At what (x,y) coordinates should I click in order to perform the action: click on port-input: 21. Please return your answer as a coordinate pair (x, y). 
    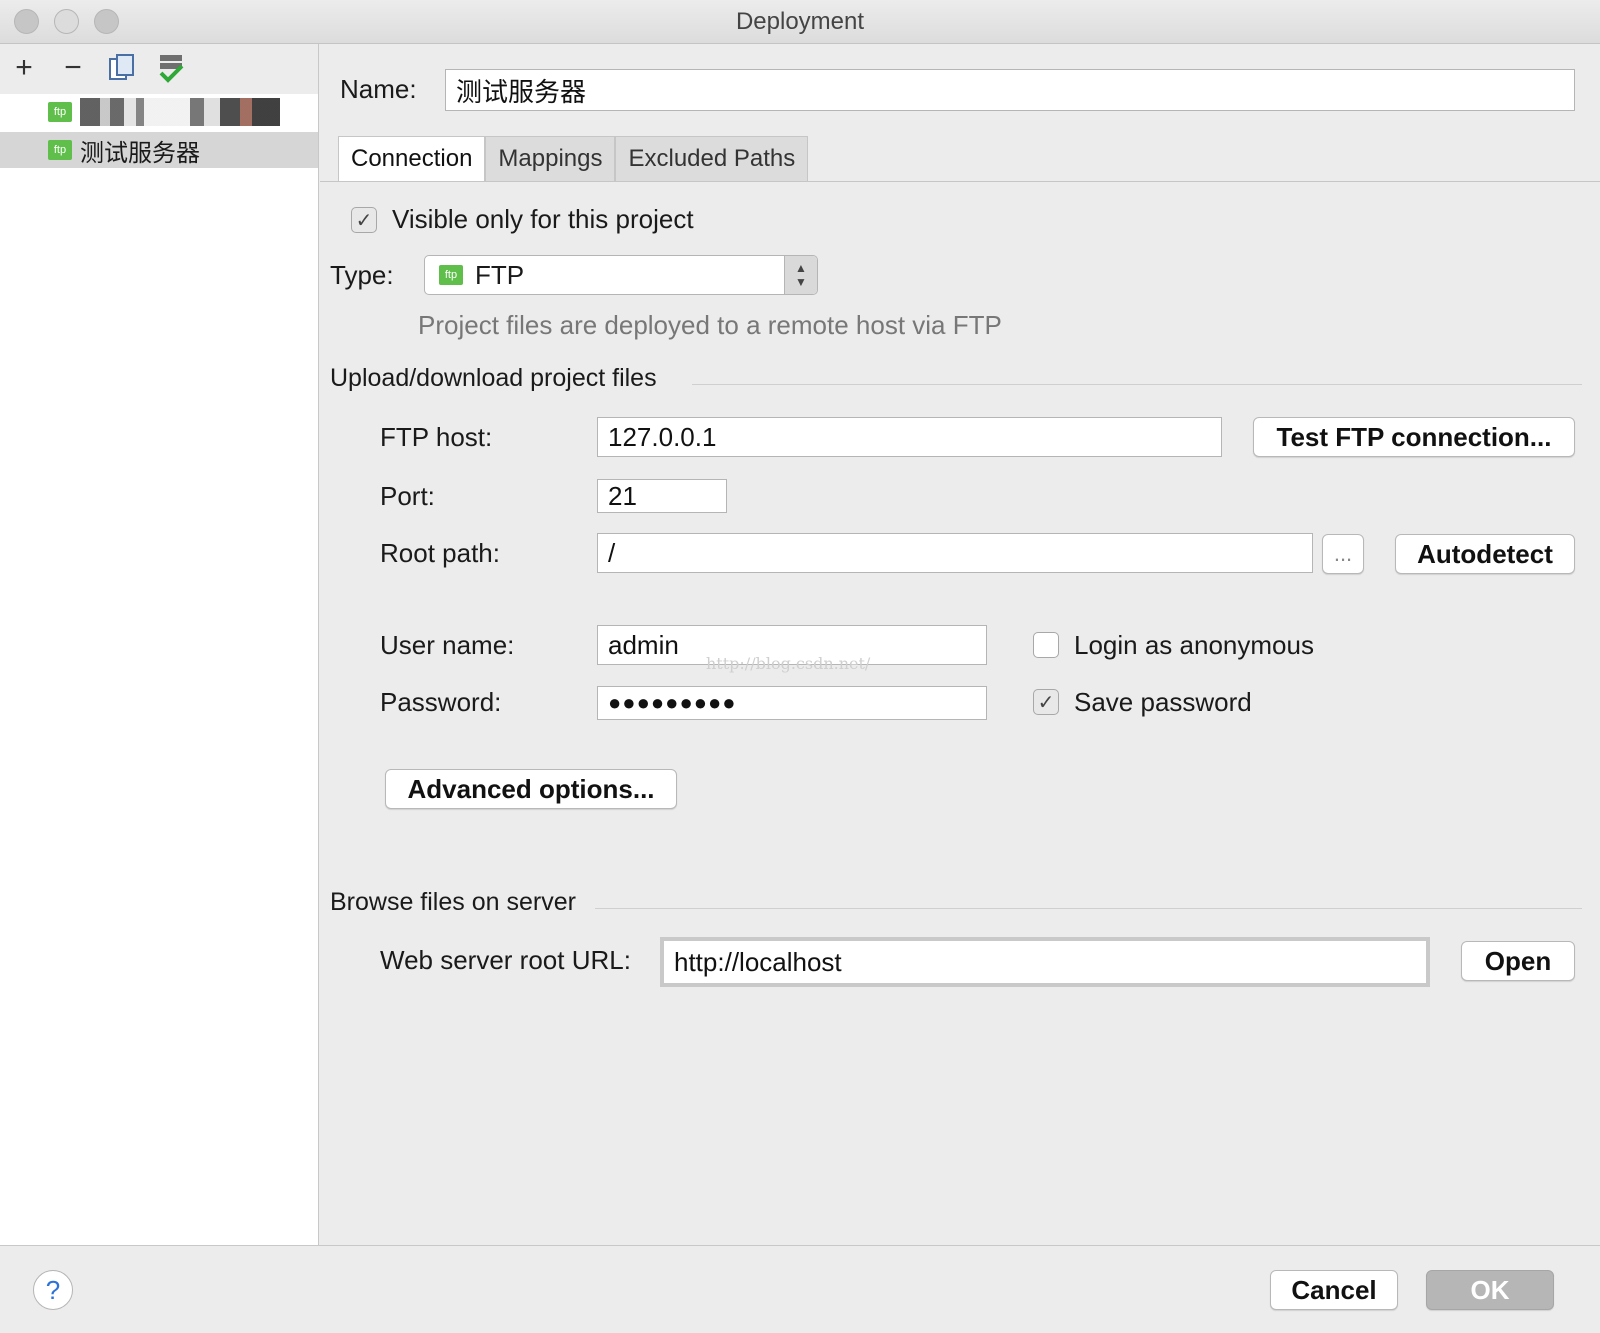
    Looking at the image, I should click on (662, 496).